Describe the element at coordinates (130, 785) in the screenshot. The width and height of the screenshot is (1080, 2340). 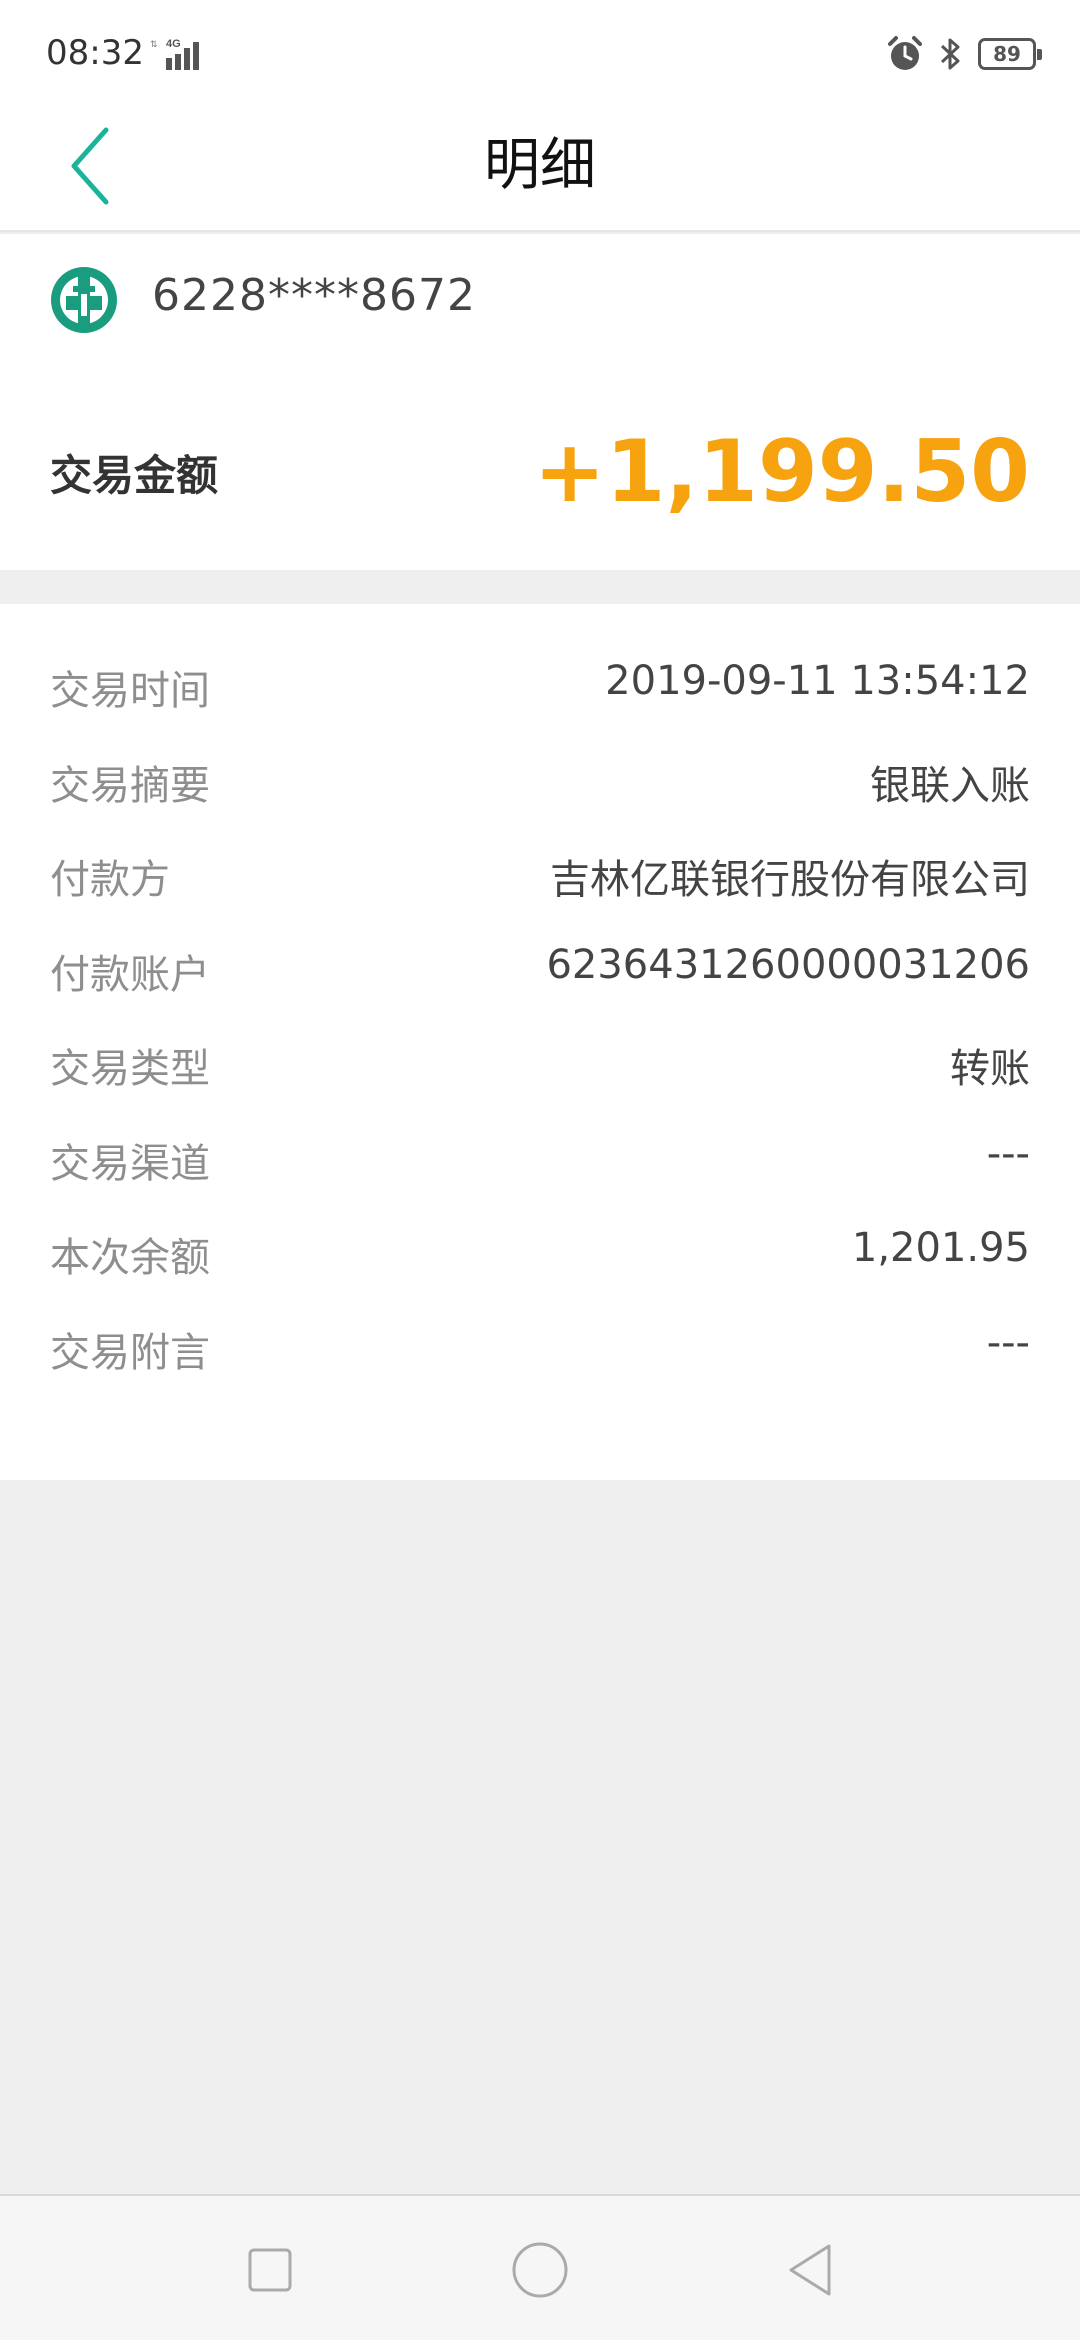
I see `detail-label: 交易摘要` at that location.